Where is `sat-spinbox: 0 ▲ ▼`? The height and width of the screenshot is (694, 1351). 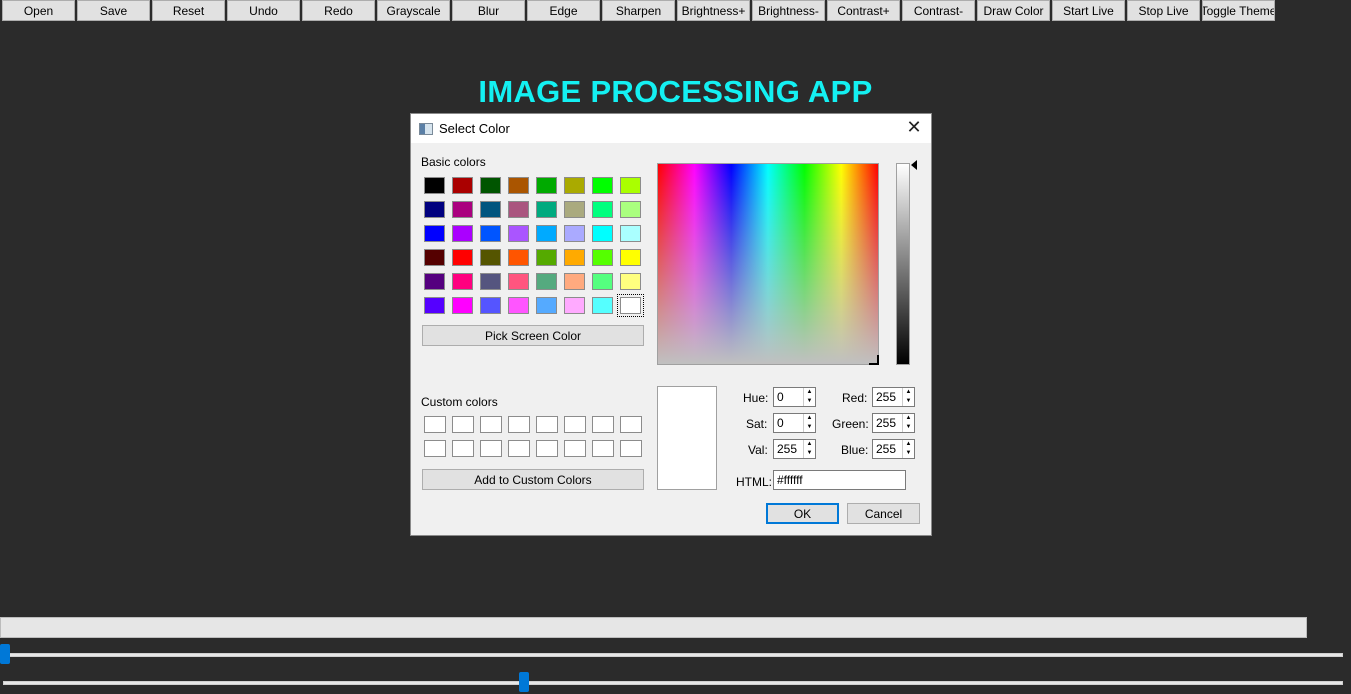 sat-spinbox: 0 ▲ ▼ is located at coordinates (794, 423).